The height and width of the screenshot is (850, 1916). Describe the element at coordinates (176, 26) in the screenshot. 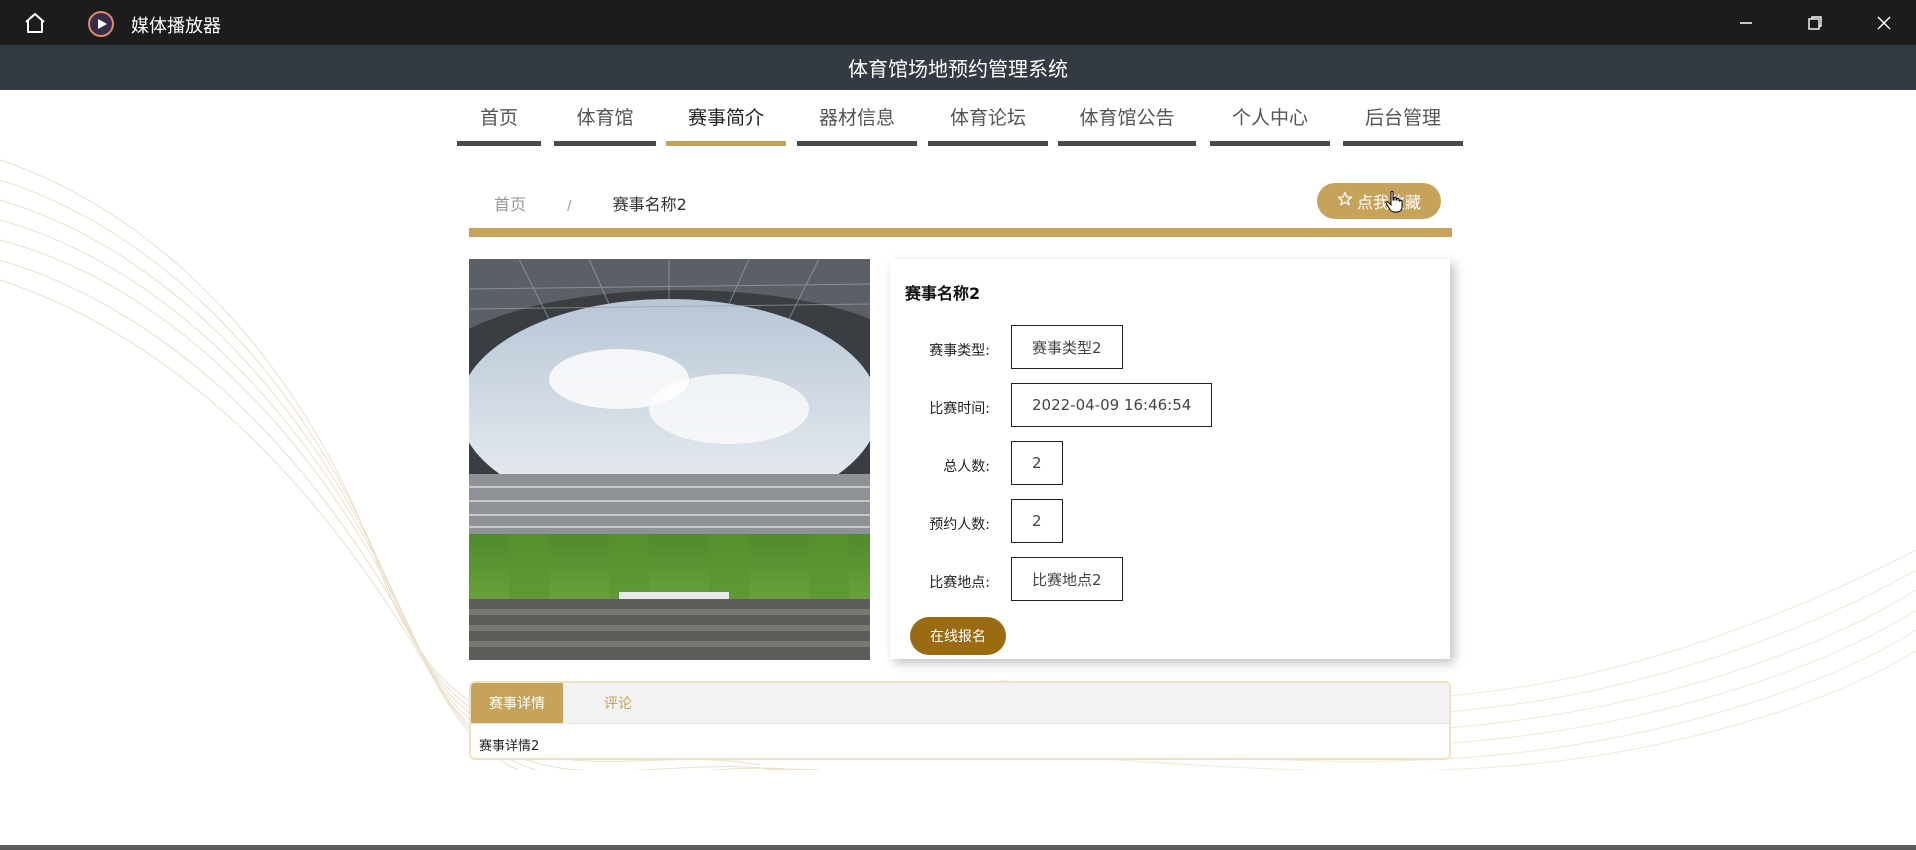

I see `window-title: 媒体播放器` at that location.